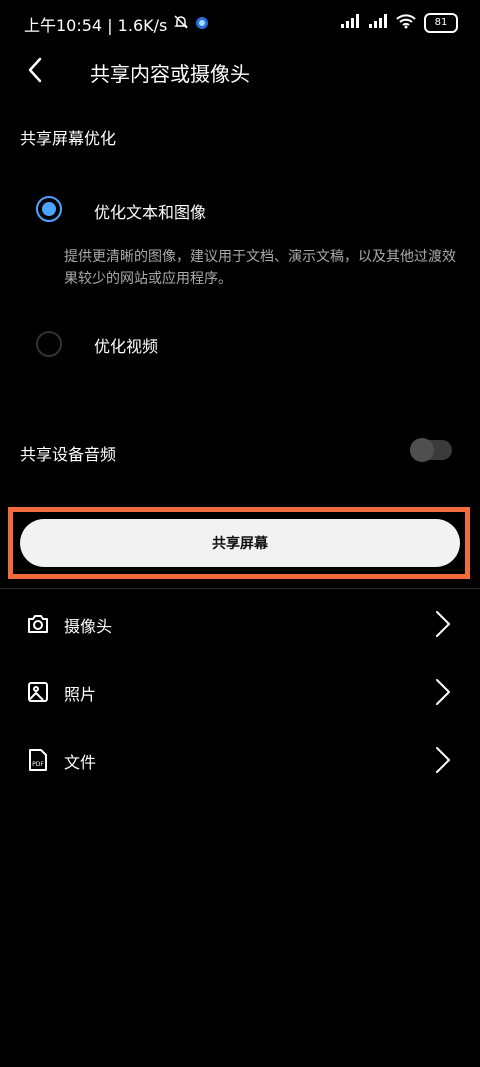 The width and height of the screenshot is (480, 1067). What do you see at coordinates (96, 25) in the screenshot?
I see `status-time-speed: 上午10:54 | 1.6K/s` at bounding box center [96, 25].